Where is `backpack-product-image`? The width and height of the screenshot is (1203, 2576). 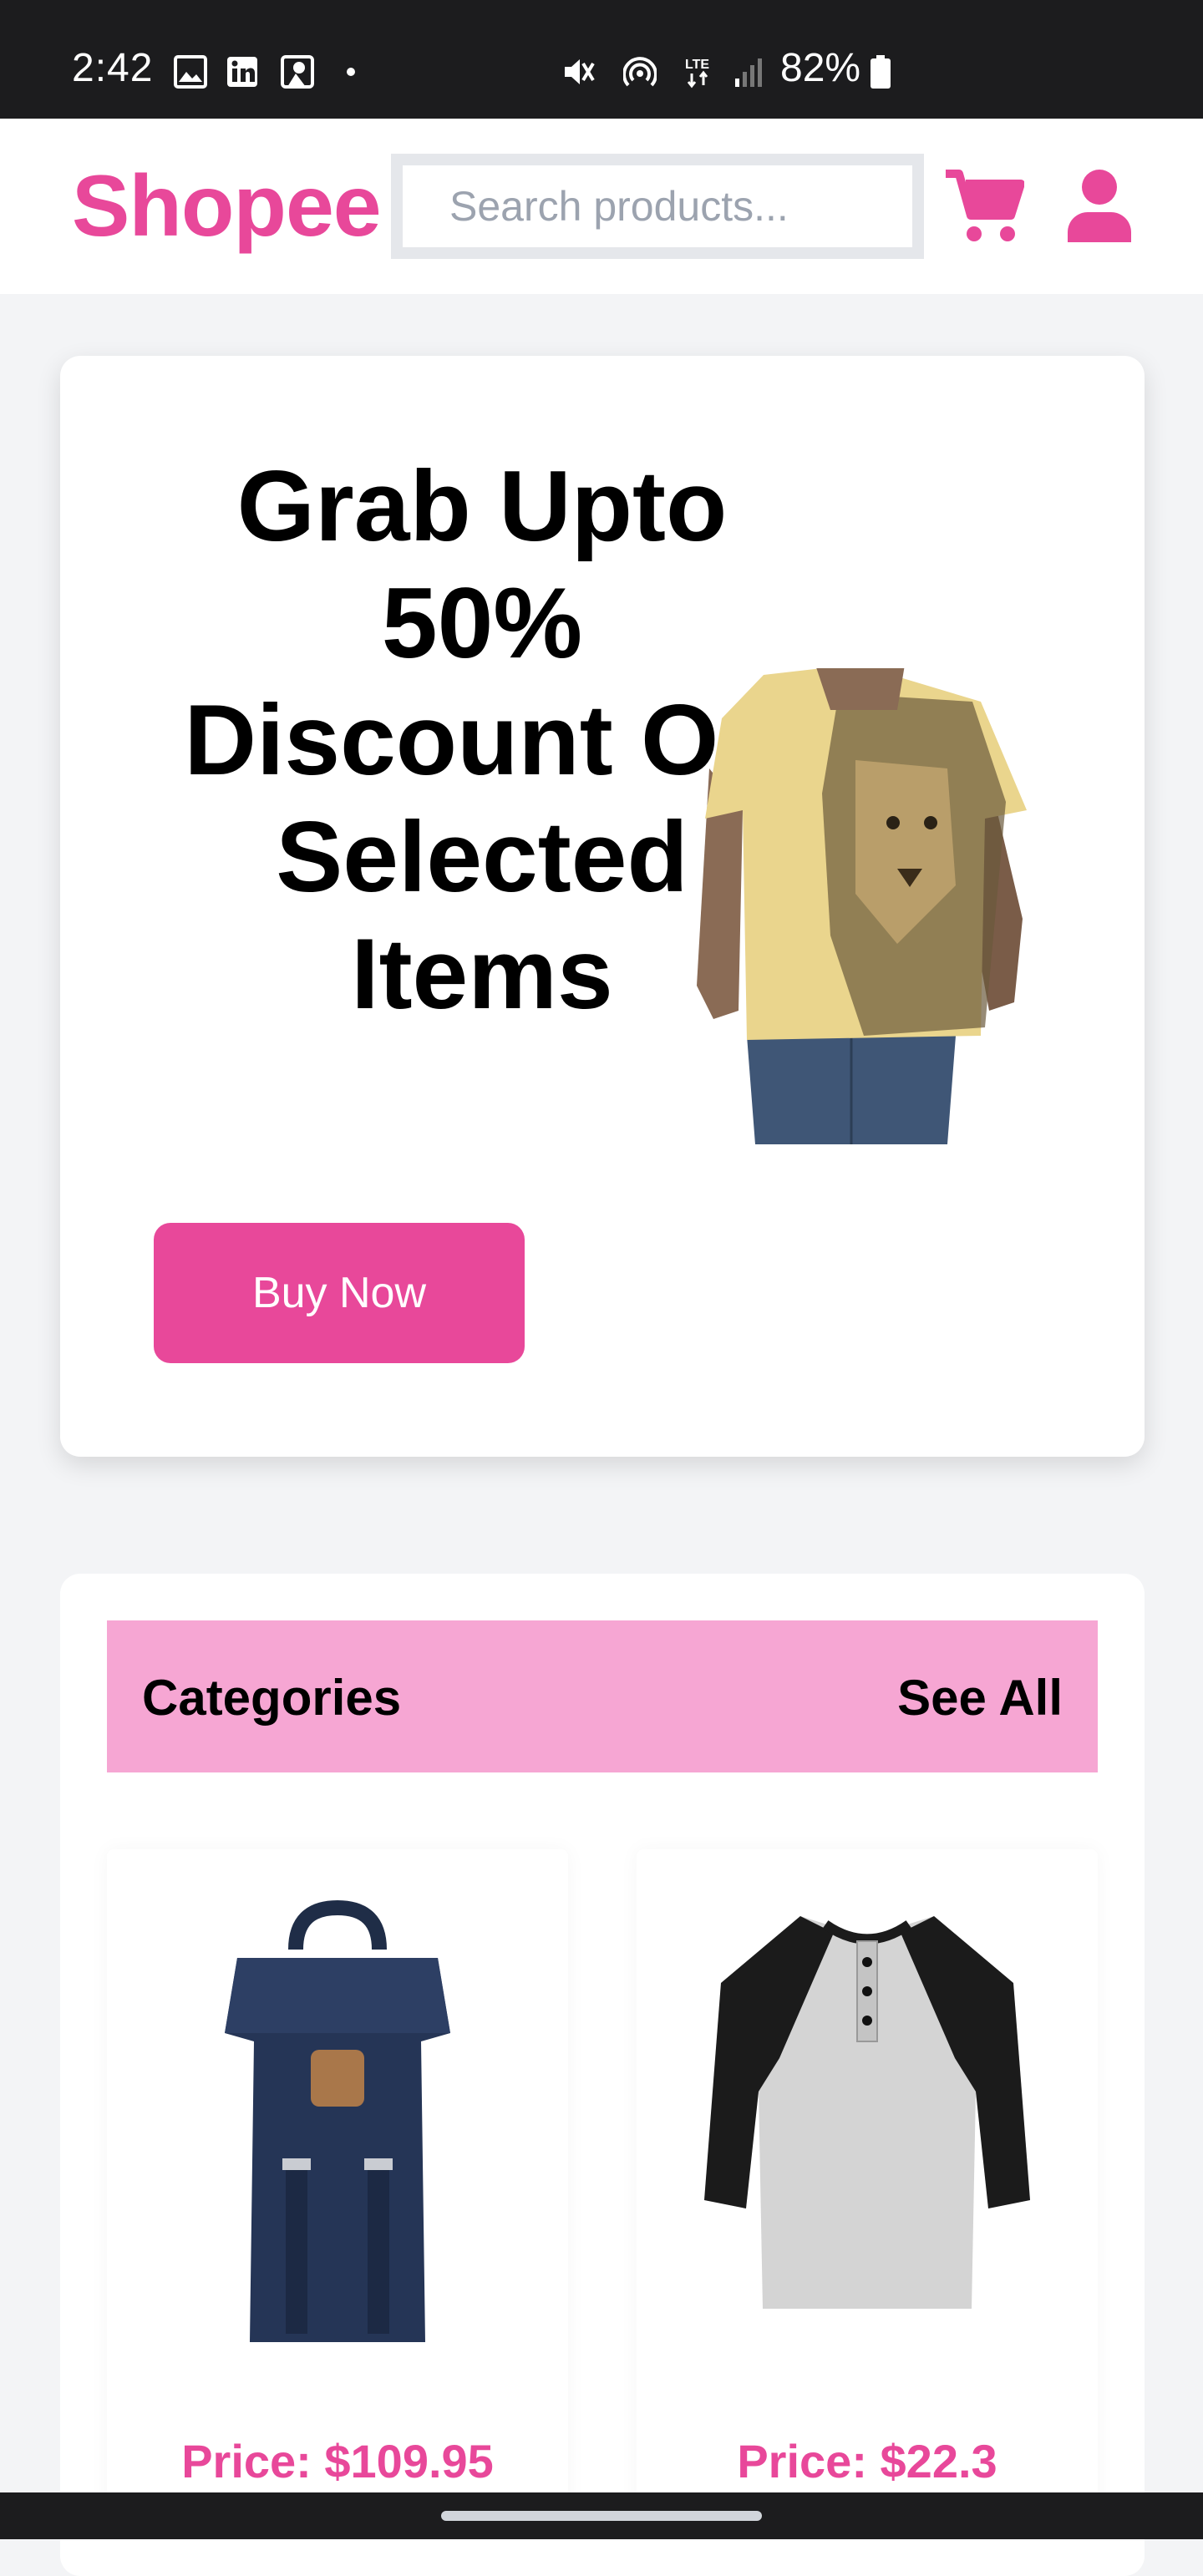
backpack-product-image is located at coordinates (338, 2120).